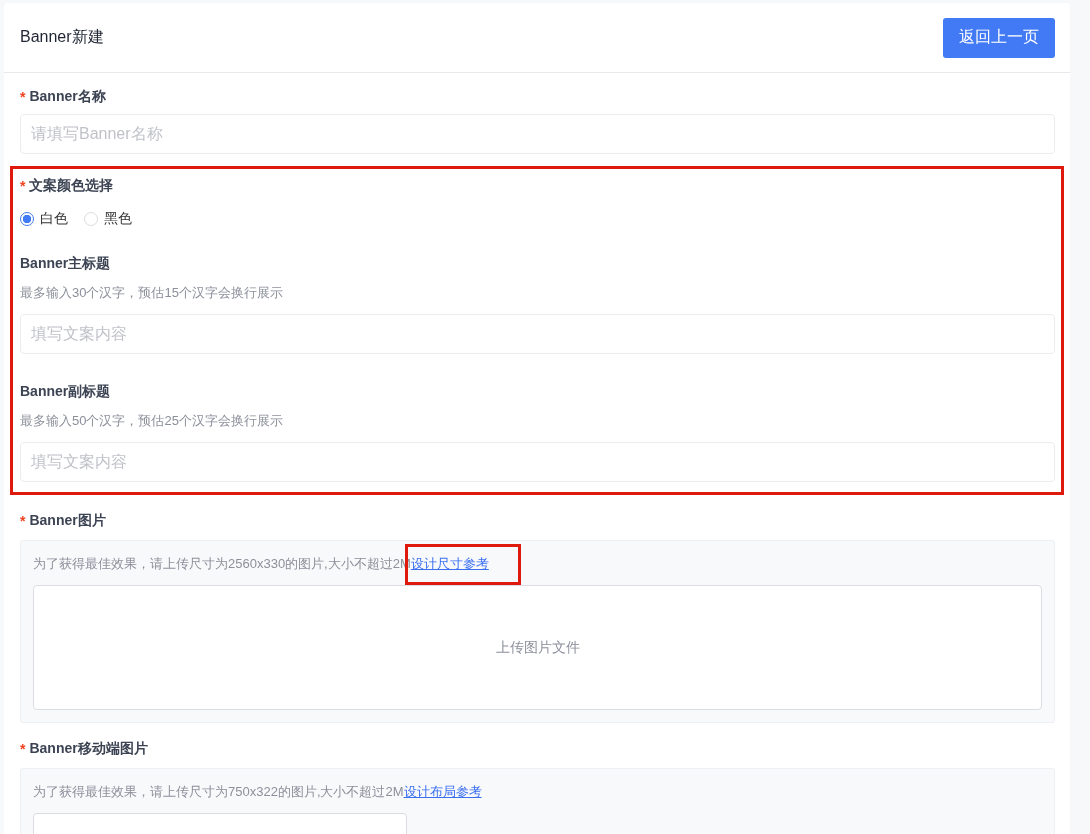 This screenshot has height=834, width=1090. Describe the element at coordinates (218, 791) in the screenshot. I see `upload-hint: 为了获得最佳效果，请上传尺寸为750x322的图片,大小不超过2M` at that location.